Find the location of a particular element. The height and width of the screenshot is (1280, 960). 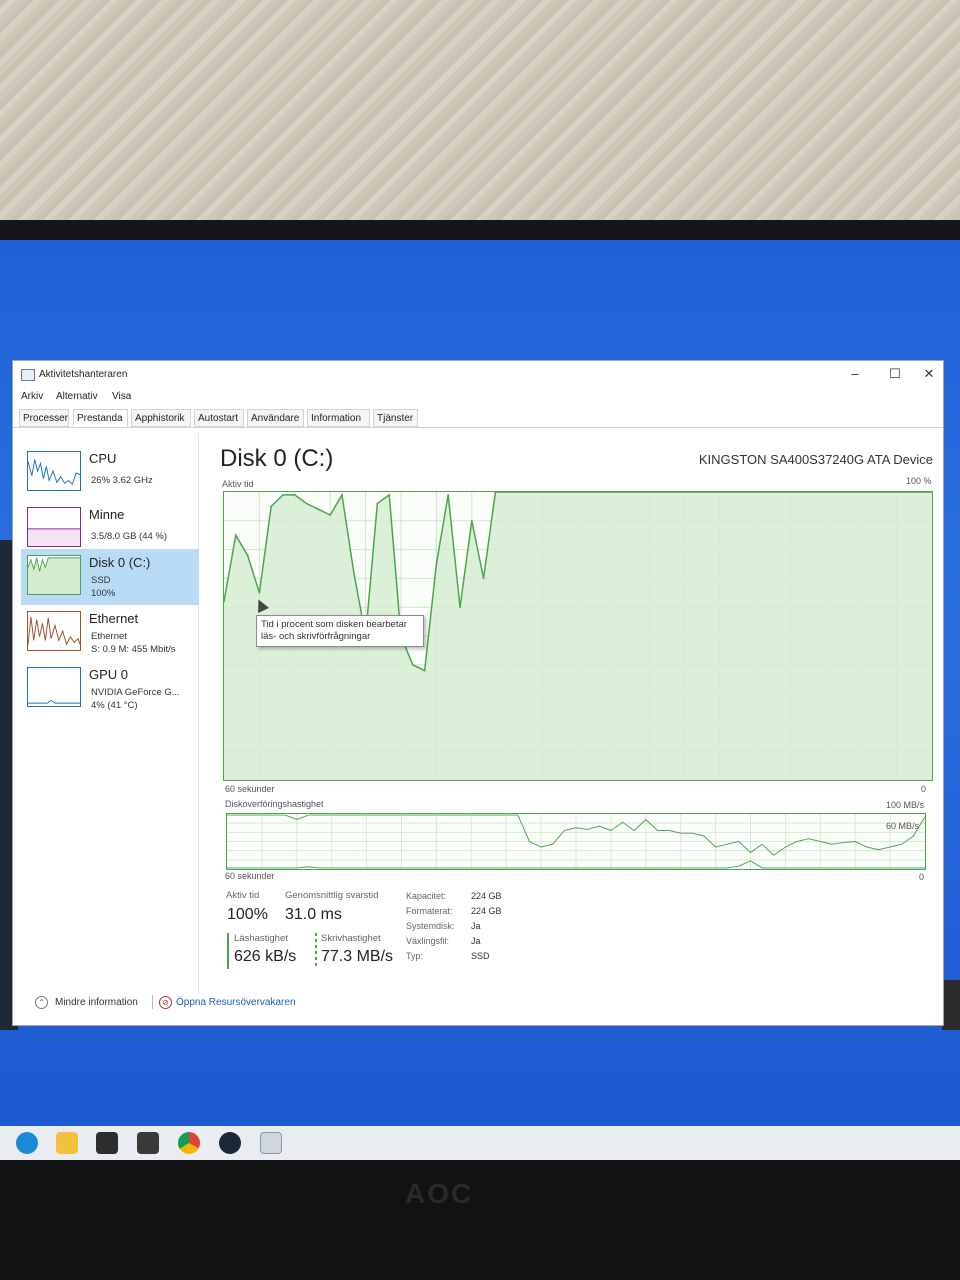

sidebar-item-label: CPU is located at coordinates (103, 458).